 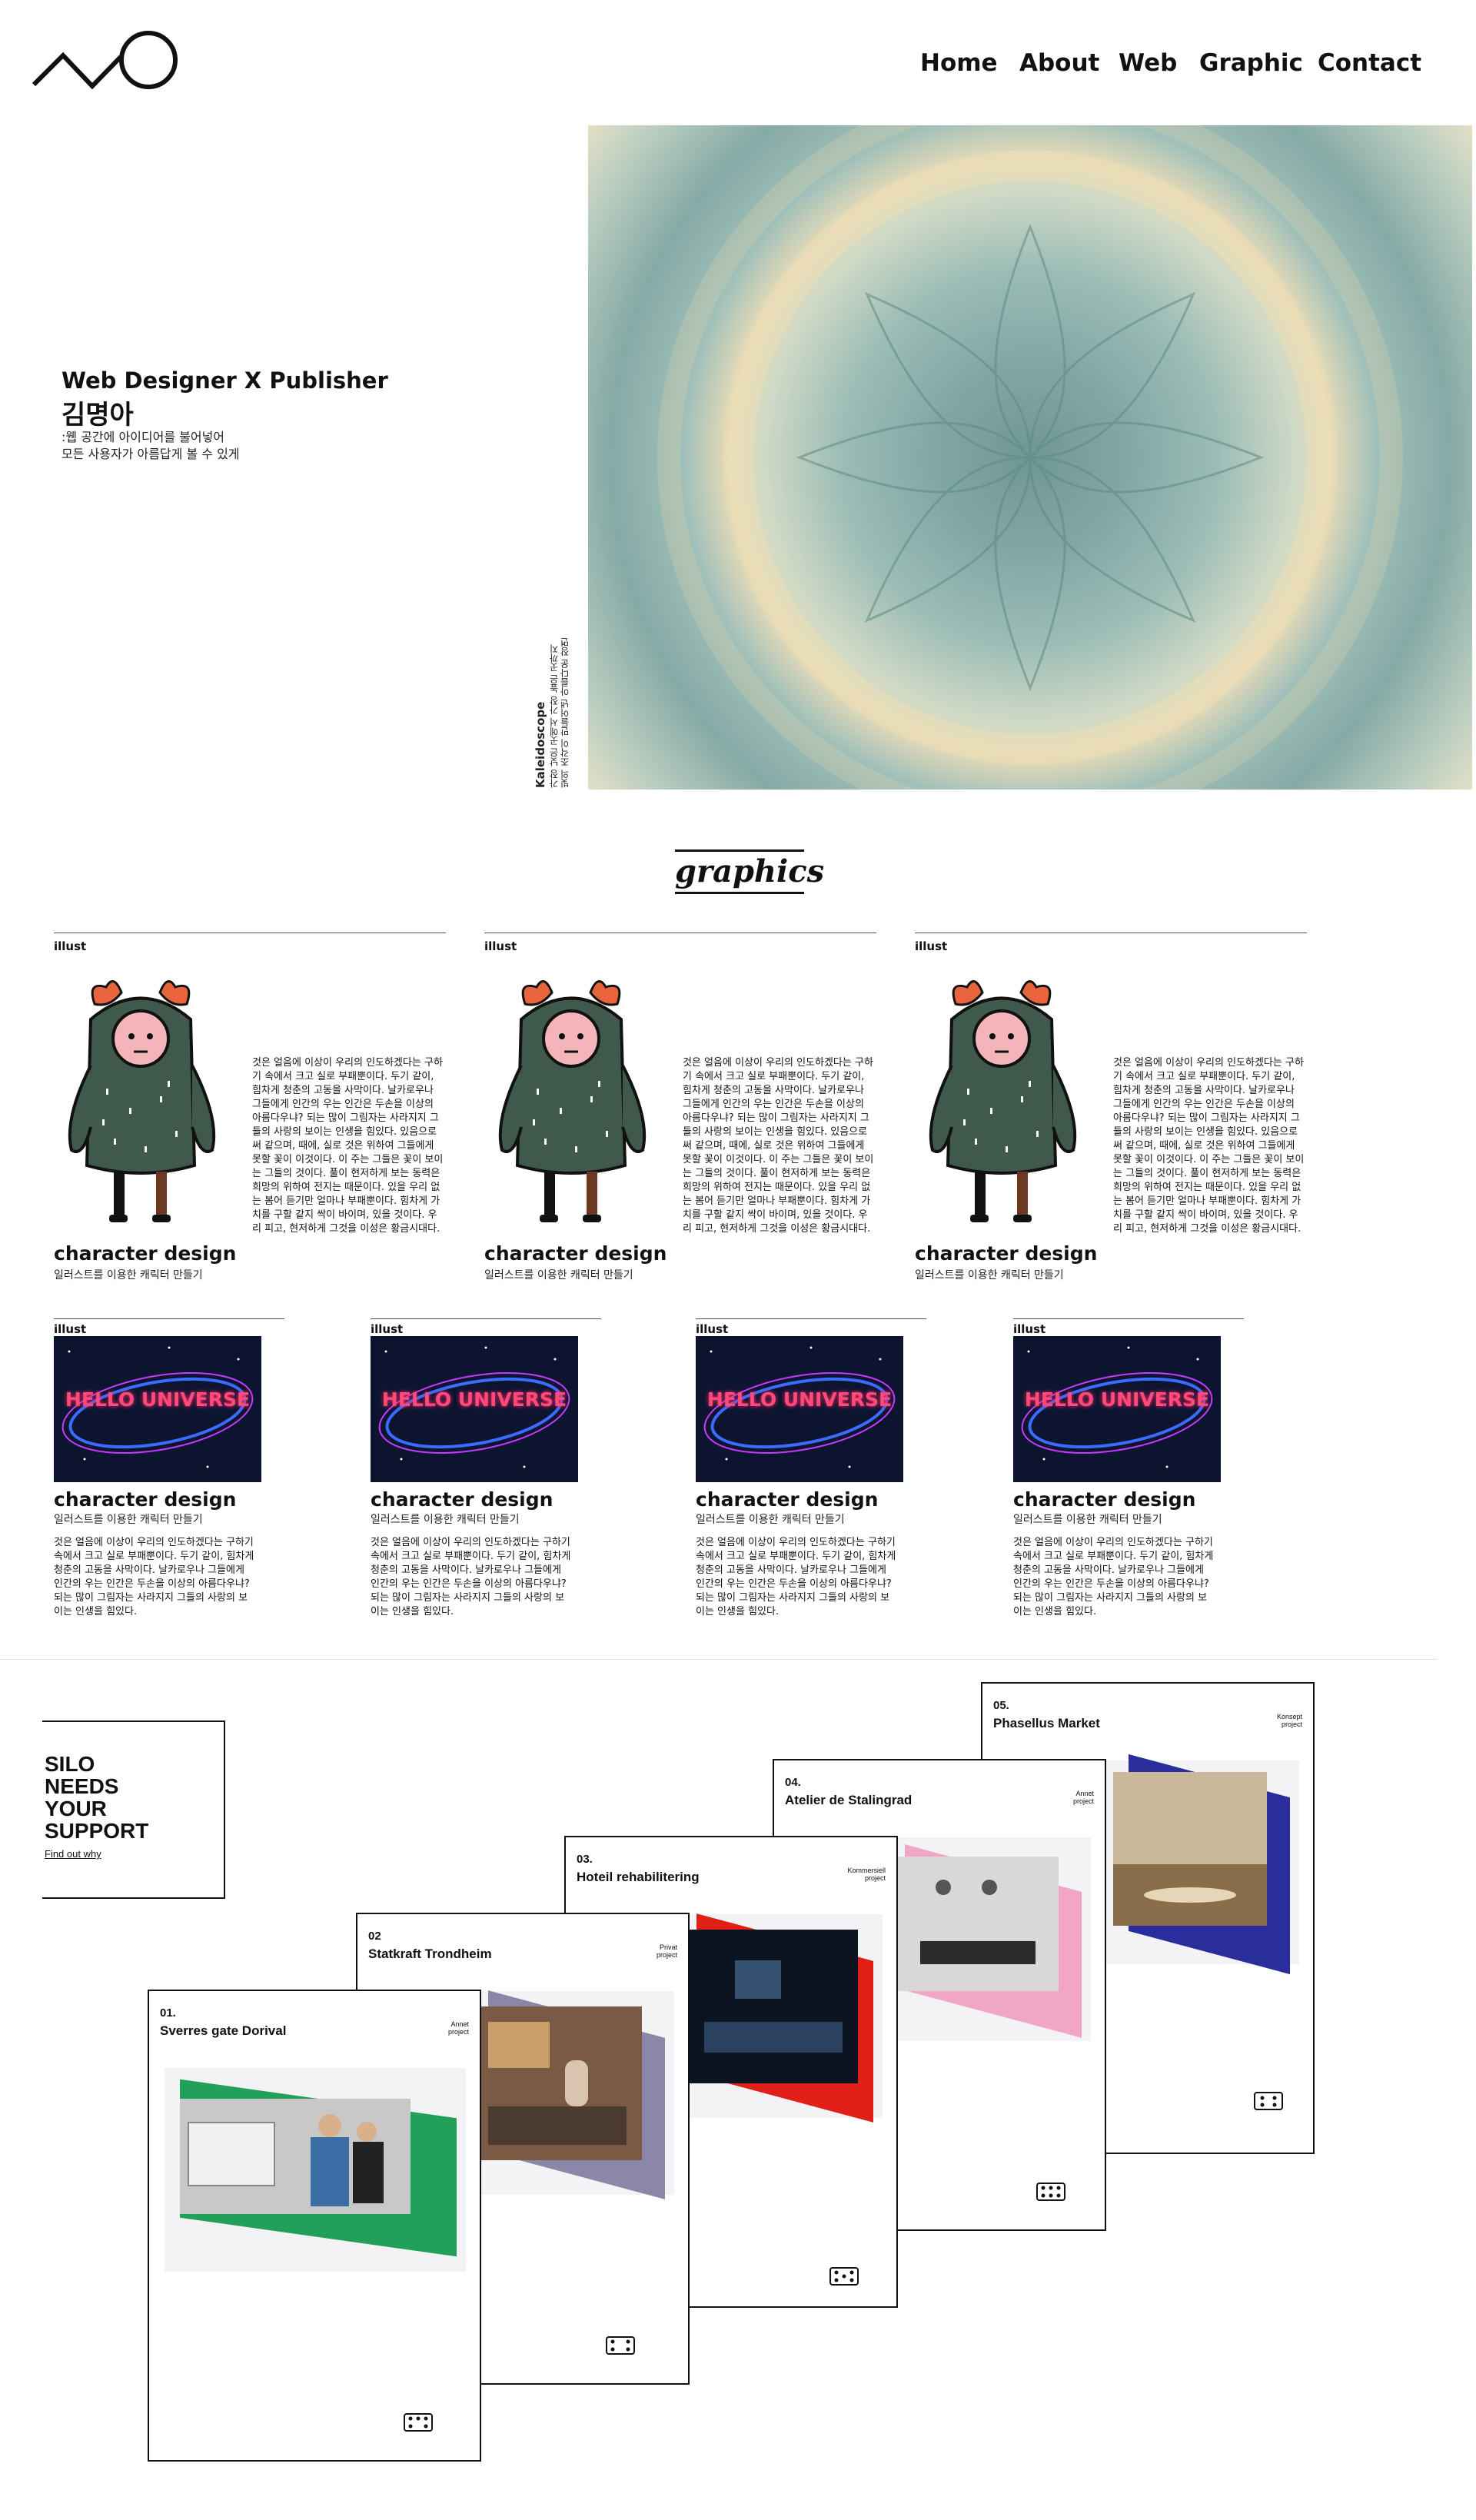 I want to click on hero-caption-line2: 빛의 조각이 만들어낸 아름다운 장면, so click(x=565, y=713).